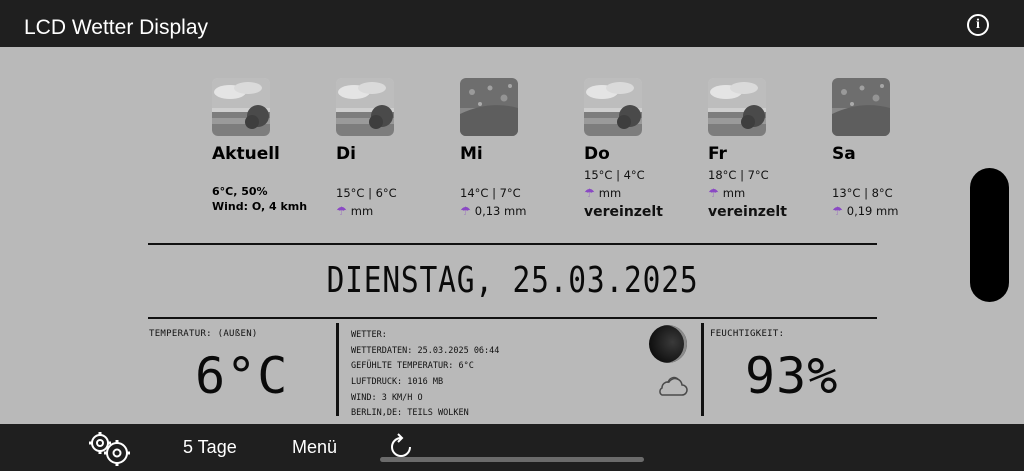 The width and height of the screenshot is (1024, 471). I want to click on precipitation: ☂ 0,19 mm, so click(865, 211).